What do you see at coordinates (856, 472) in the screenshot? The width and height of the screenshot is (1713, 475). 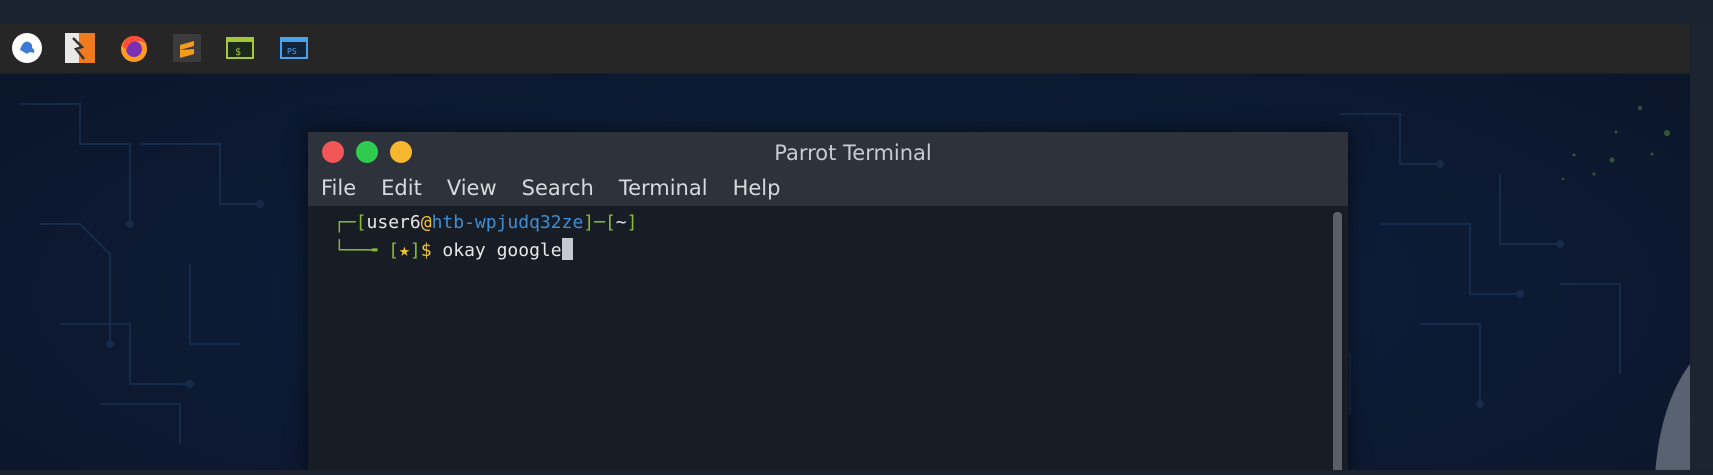 I see `bottom-edge` at bounding box center [856, 472].